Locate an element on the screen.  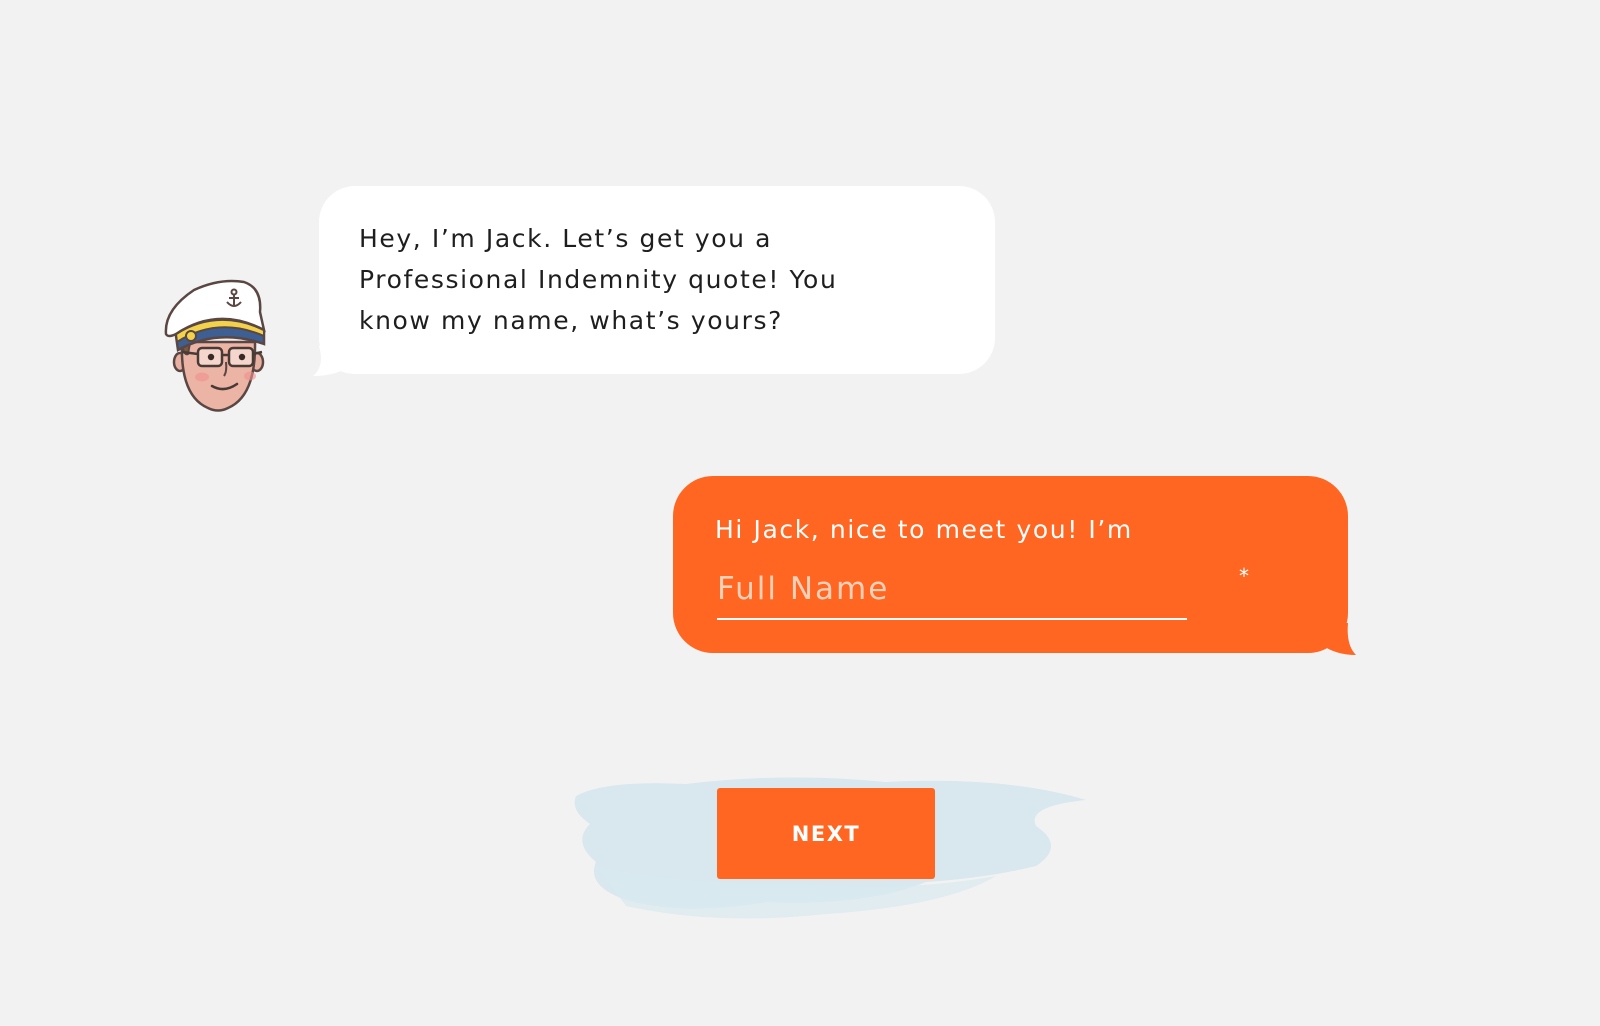
required-marker: * is located at coordinates (1244, 576).